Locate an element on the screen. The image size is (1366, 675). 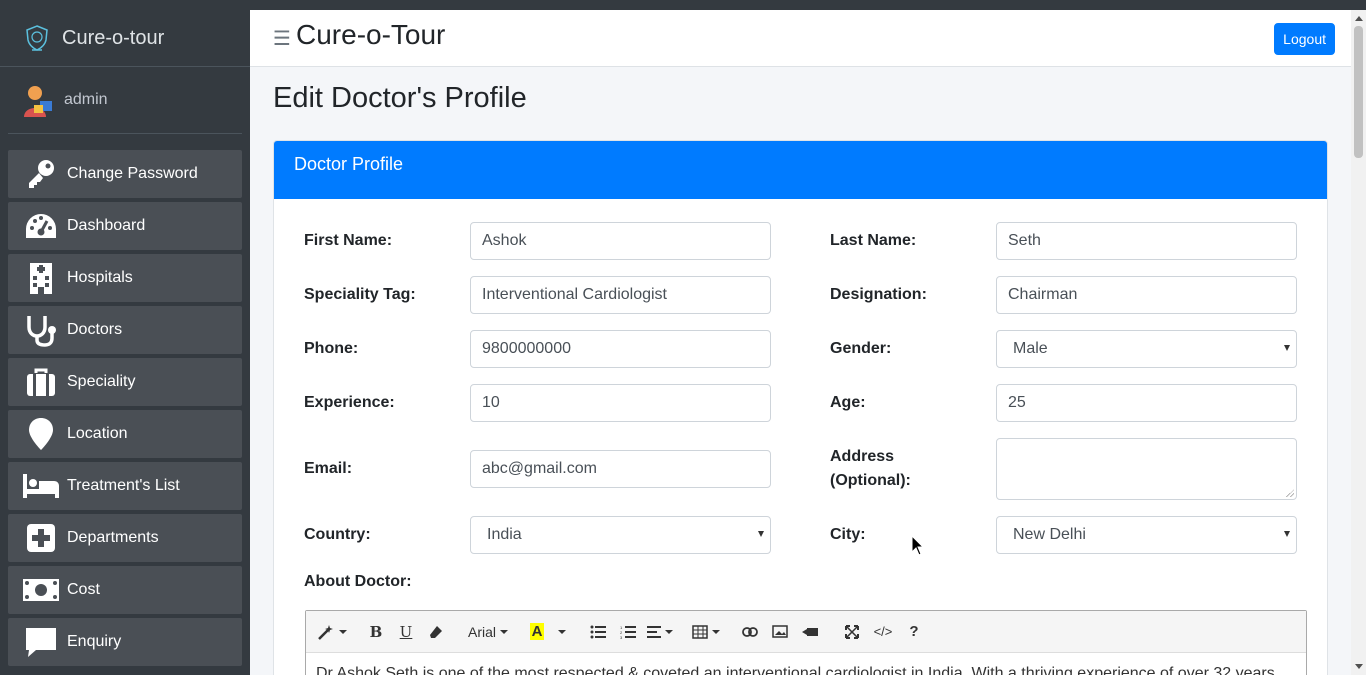
sidebar-item-label: Departments is located at coordinates (113, 537).